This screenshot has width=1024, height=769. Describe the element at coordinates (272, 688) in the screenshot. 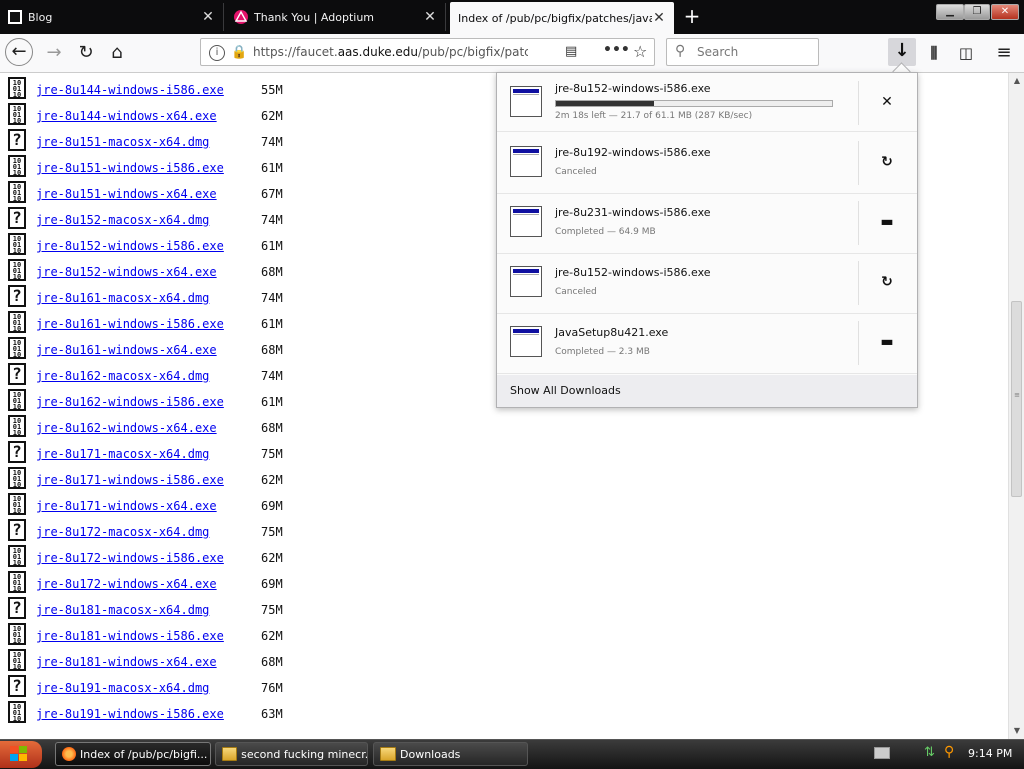

I see `file-size: 76M` at that location.